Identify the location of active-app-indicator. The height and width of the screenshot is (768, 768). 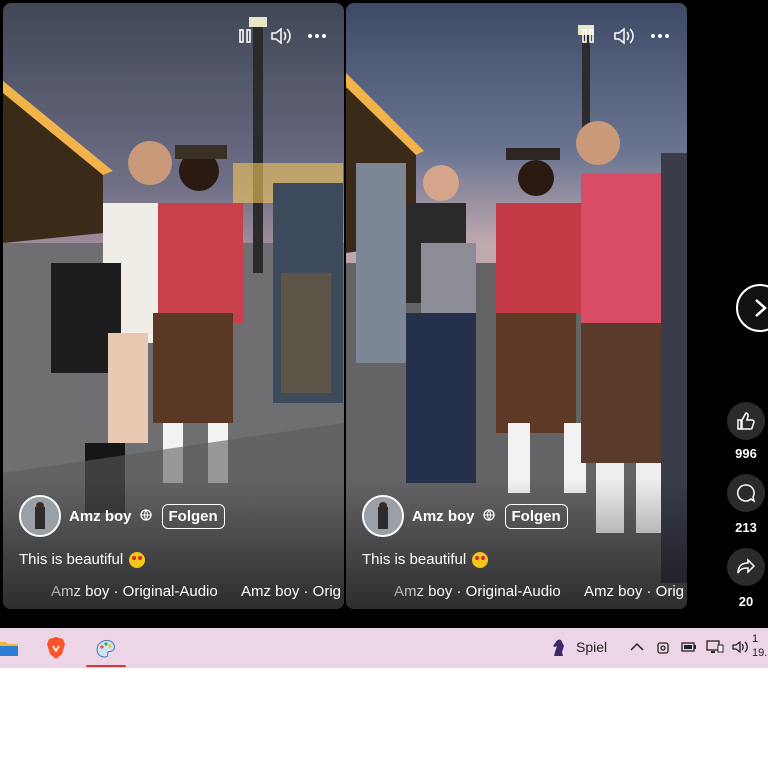
(106, 666).